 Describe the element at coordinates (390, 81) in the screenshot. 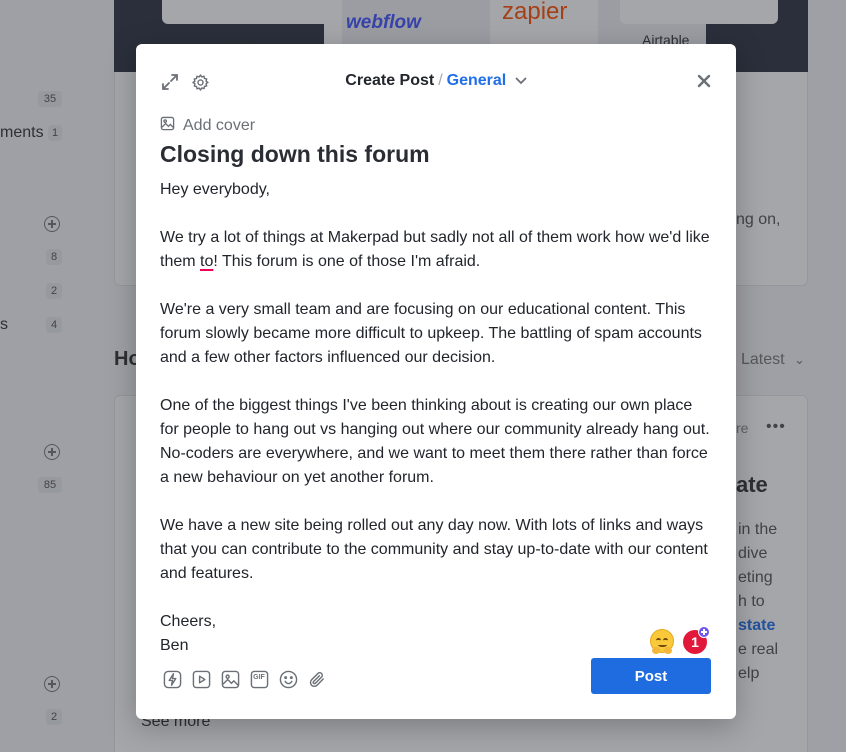

I see `modal-title: Create Post` at that location.